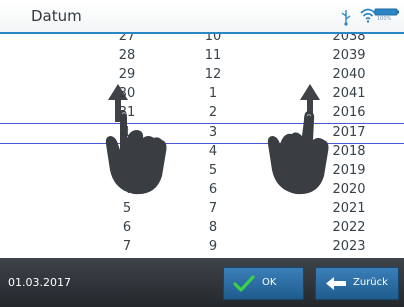 The image size is (404, 307). I want to click on check-icon, so click(244, 283).